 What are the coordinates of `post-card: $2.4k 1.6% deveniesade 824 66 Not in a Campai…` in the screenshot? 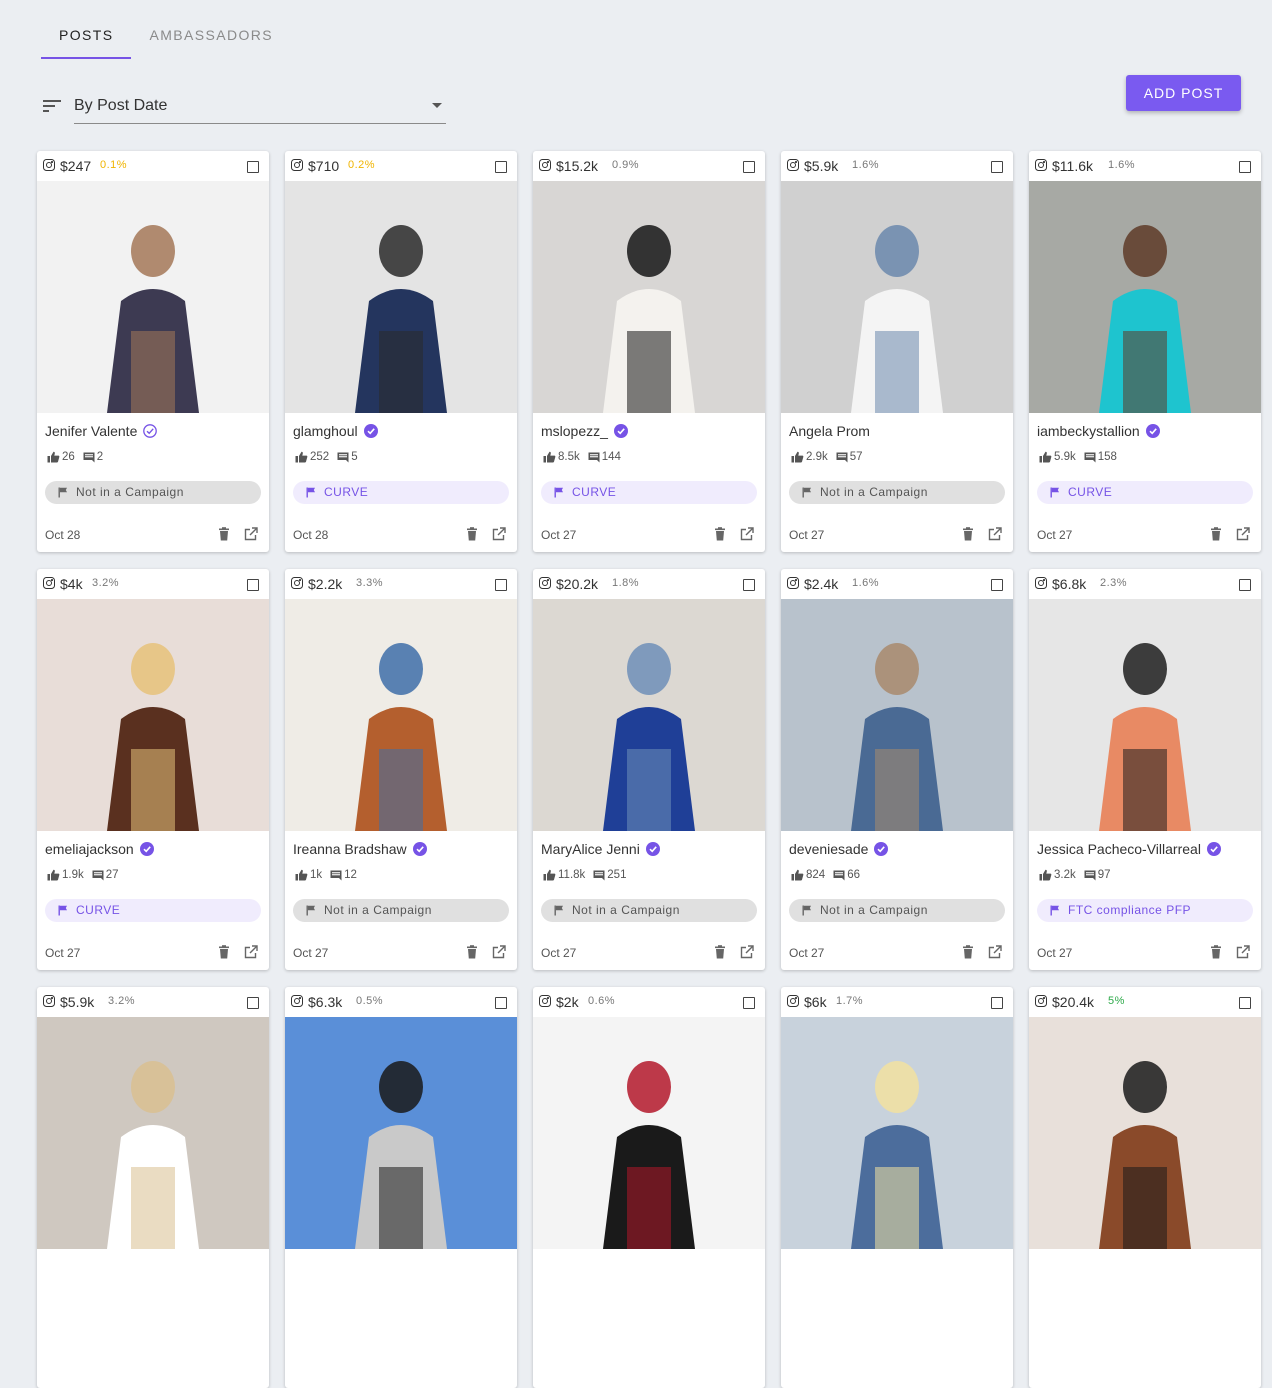 It's located at (897, 769).